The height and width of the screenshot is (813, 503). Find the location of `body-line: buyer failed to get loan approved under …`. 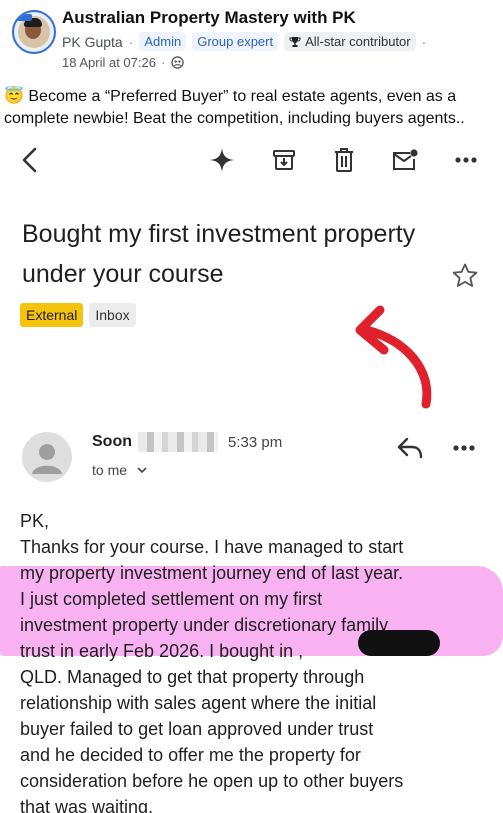

body-line: buyer failed to get loan approved under … is located at coordinates (197, 729).